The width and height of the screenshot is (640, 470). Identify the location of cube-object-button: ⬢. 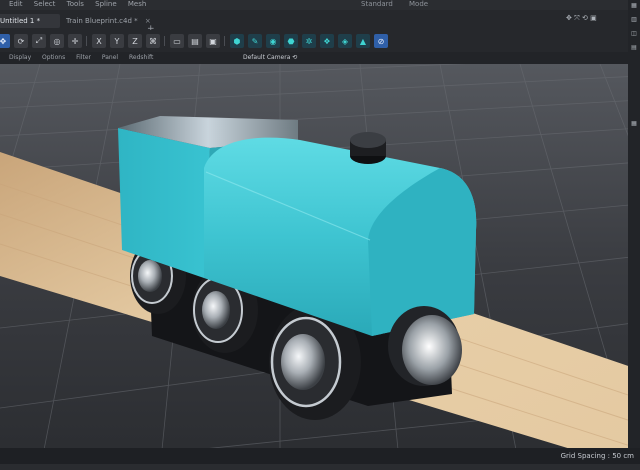
(237, 41).